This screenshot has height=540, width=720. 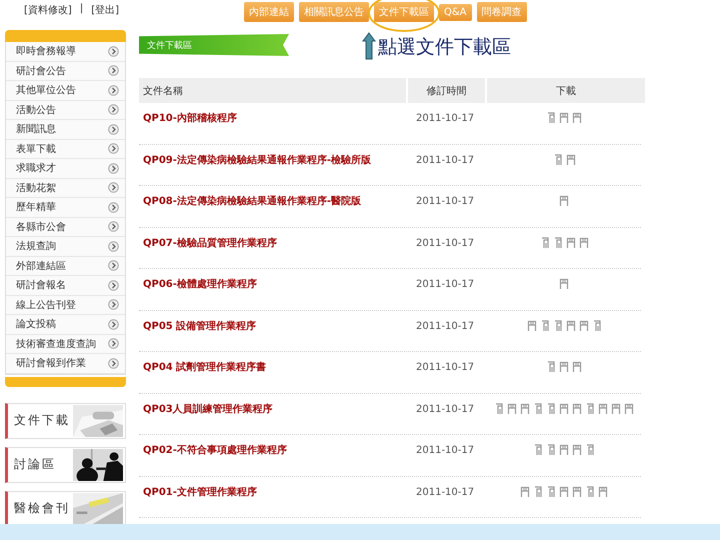 What do you see at coordinates (273, 243) in the screenshot?
I see `document-link: QP07-檢驗品質管理作業程序` at bounding box center [273, 243].